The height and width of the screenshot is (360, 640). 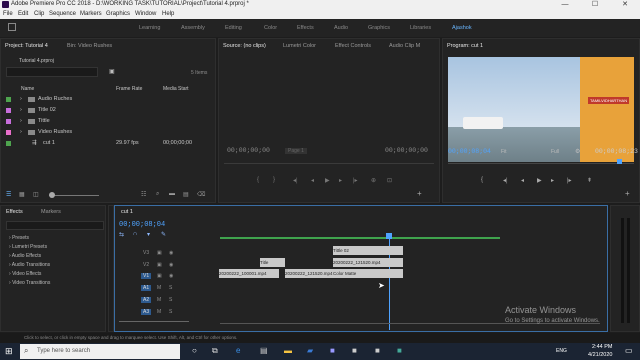 What do you see at coordinates (368, 273) in the screenshot?
I see `timeline-clip: Color Matte` at bounding box center [368, 273].